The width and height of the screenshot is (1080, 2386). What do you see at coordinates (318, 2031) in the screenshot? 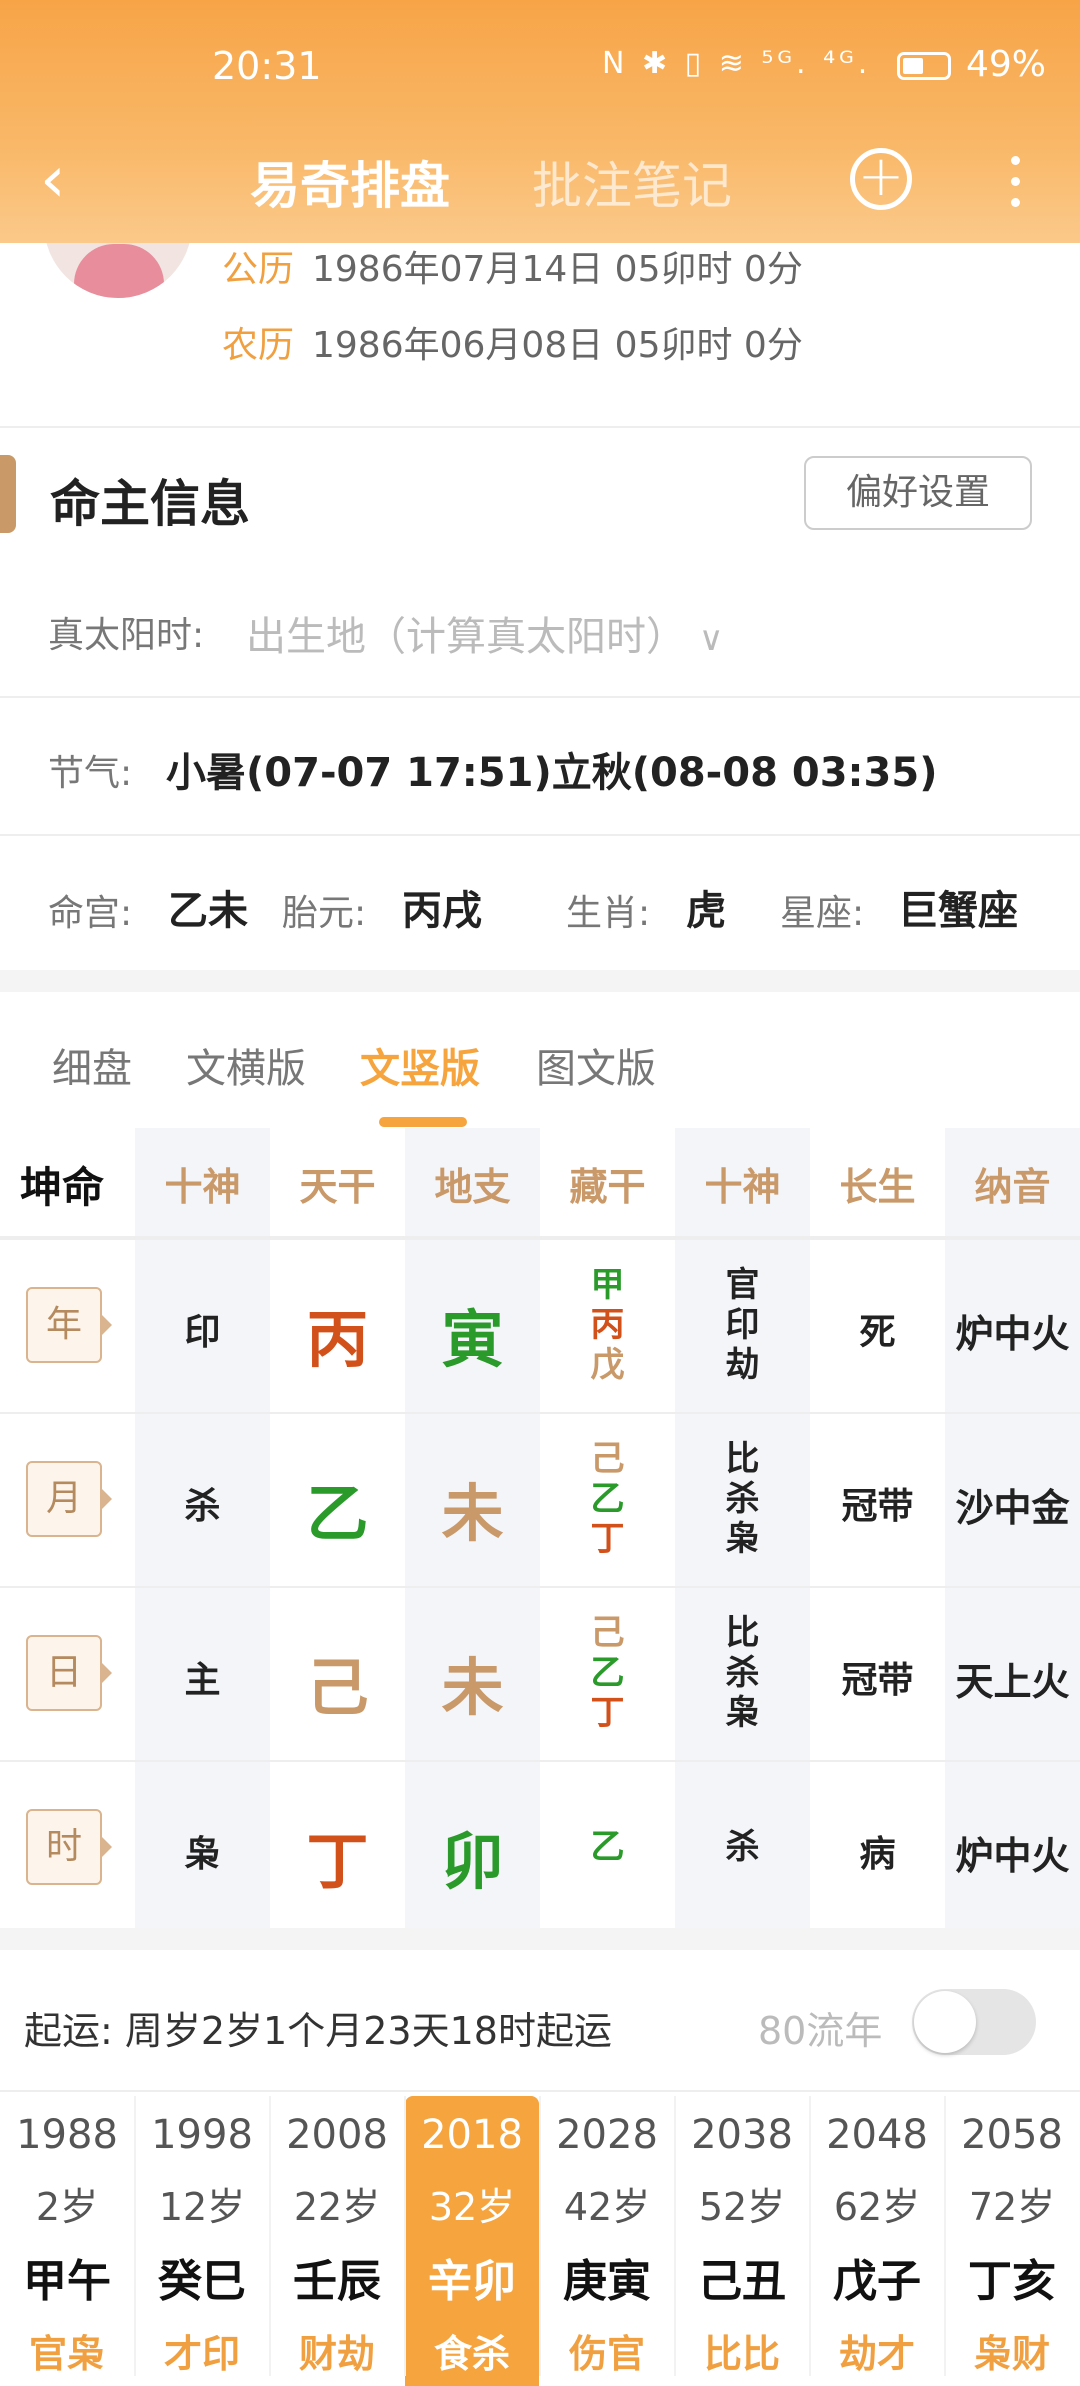
I see `qiyun-text: 起运: 周岁2岁1个月23天18时起运` at bounding box center [318, 2031].